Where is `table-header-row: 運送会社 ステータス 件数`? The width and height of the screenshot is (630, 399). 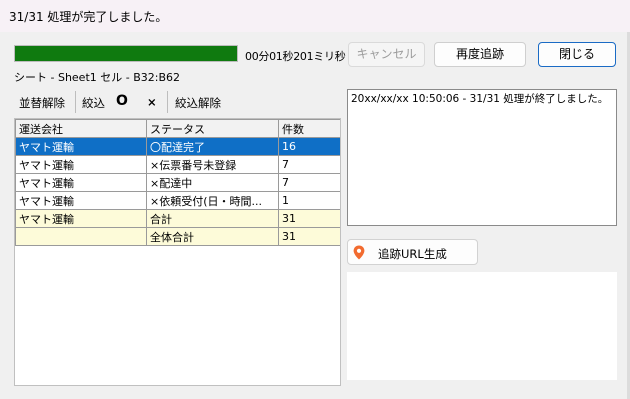
table-header-row: 運送会社 ステータス 件数 is located at coordinates (177, 128).